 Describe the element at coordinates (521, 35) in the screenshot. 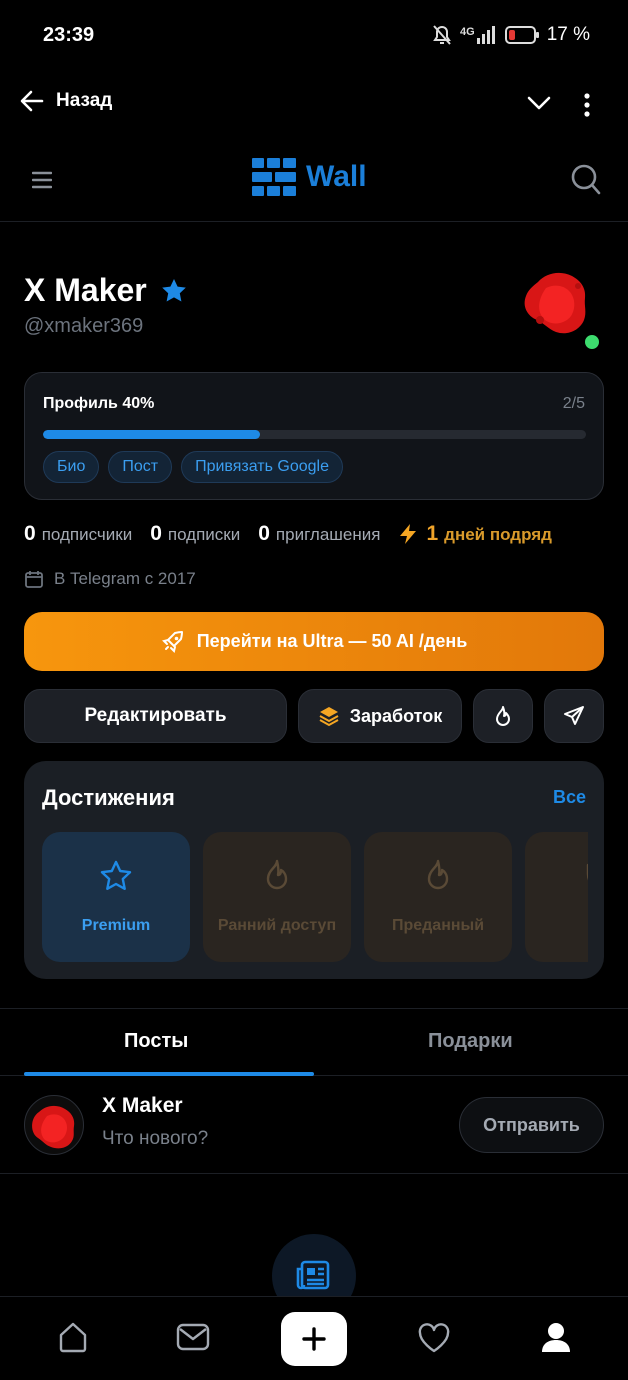

I see `battery-icon` at that location.